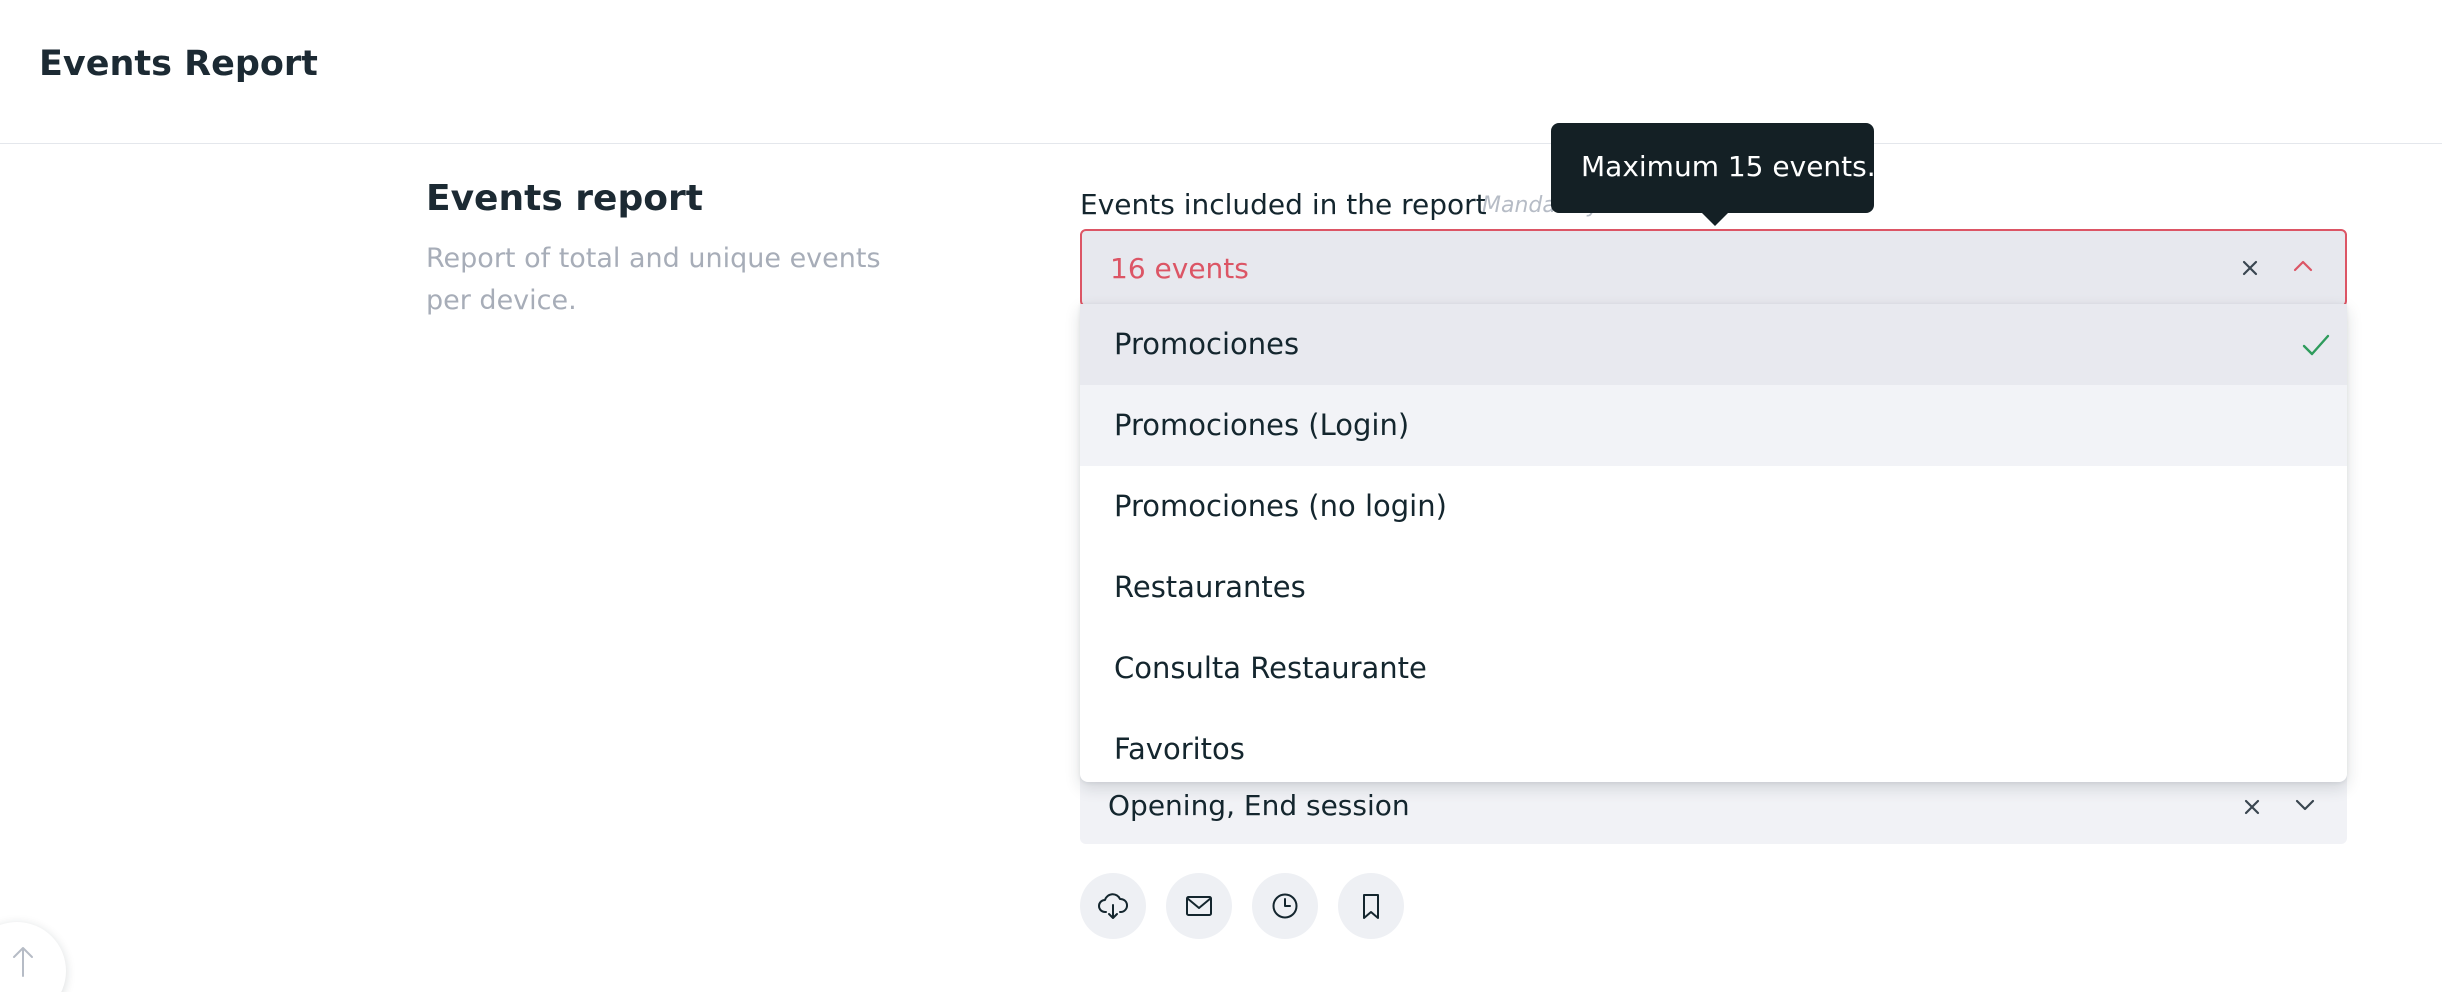 This screenshot has height=992, width=2442. Describe the element at coordinates (23, 962) in the screenshot. I see `arrow-up-icon` at that location.